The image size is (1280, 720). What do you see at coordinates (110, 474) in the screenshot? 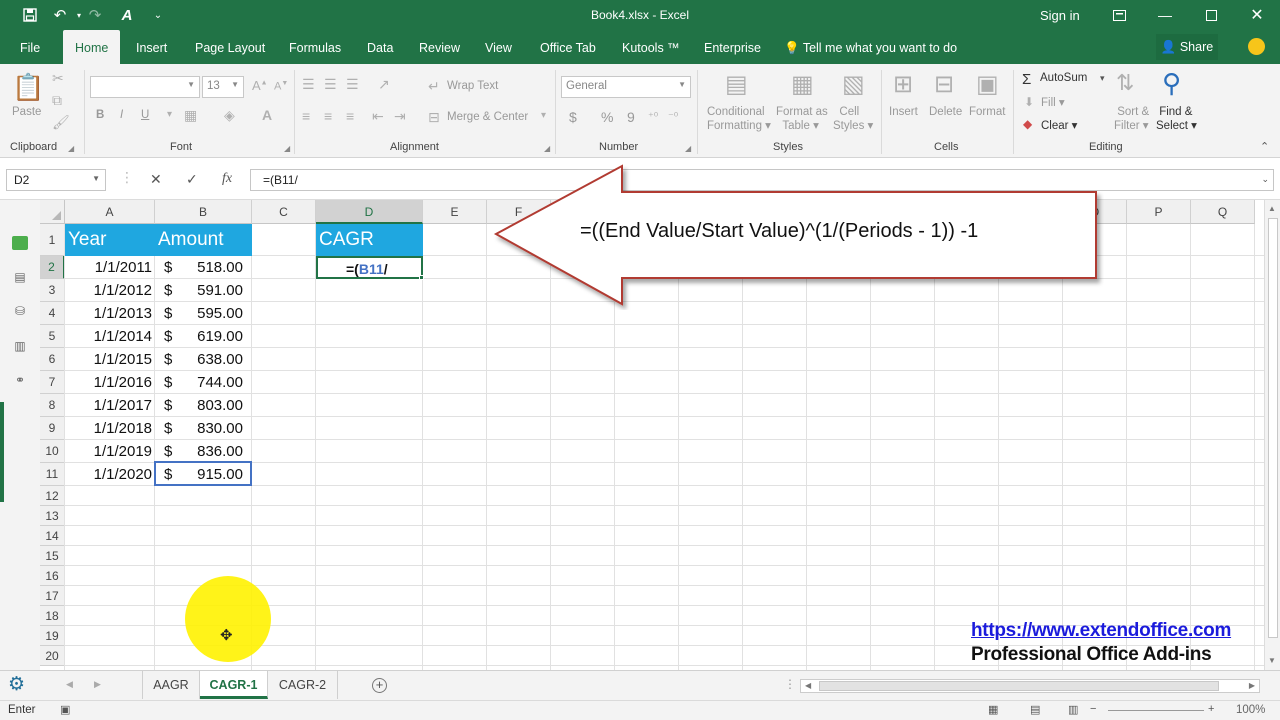
I see `year-cell: 1/1/2020` at bounding box center [110, 474].